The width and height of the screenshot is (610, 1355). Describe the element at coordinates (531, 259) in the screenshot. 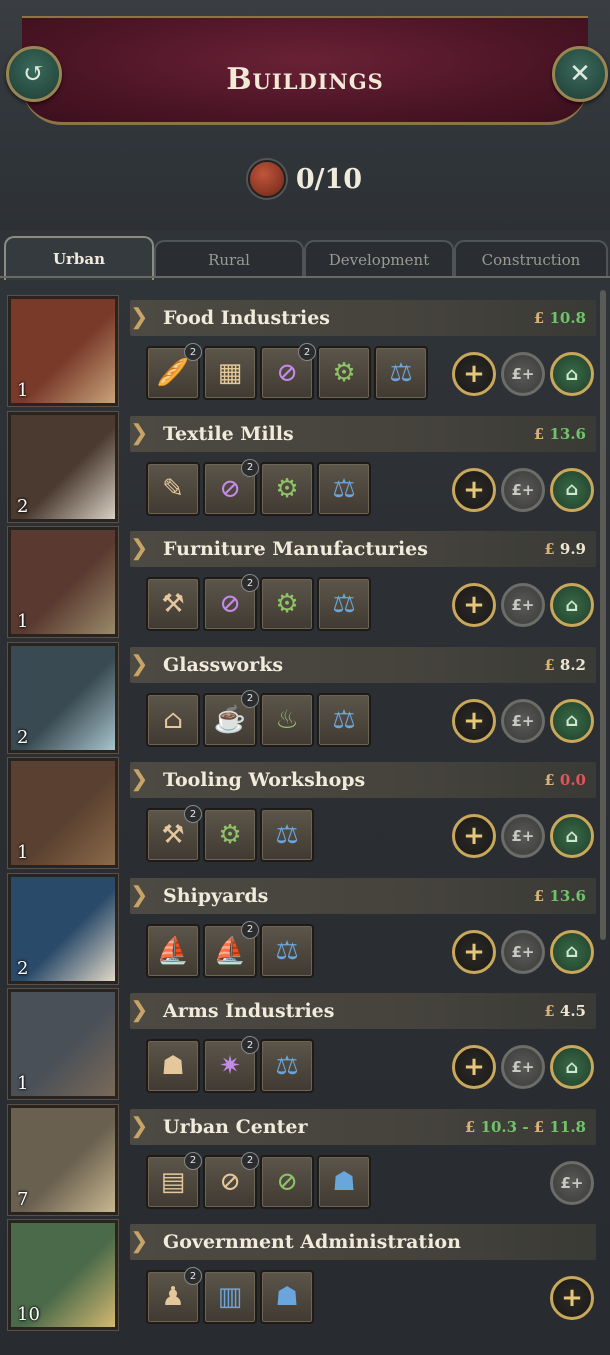

I see `tab-construction: Construction` at that location.